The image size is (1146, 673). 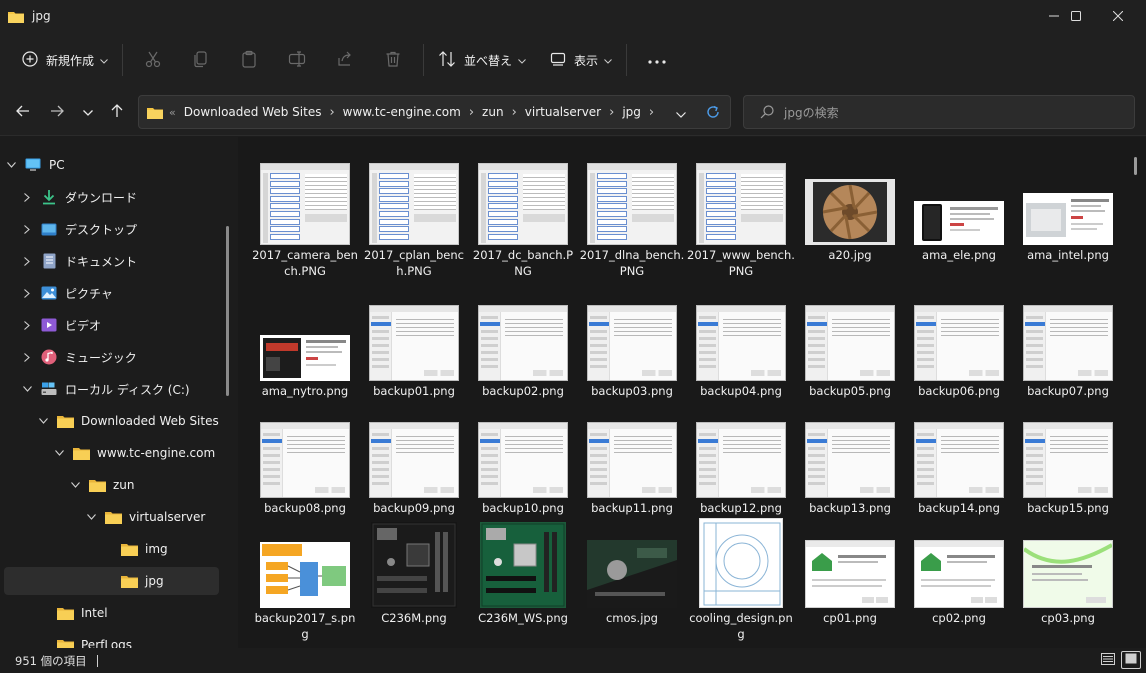 I want to click on file-tile: cp02.png, so click(x=959, y=575).